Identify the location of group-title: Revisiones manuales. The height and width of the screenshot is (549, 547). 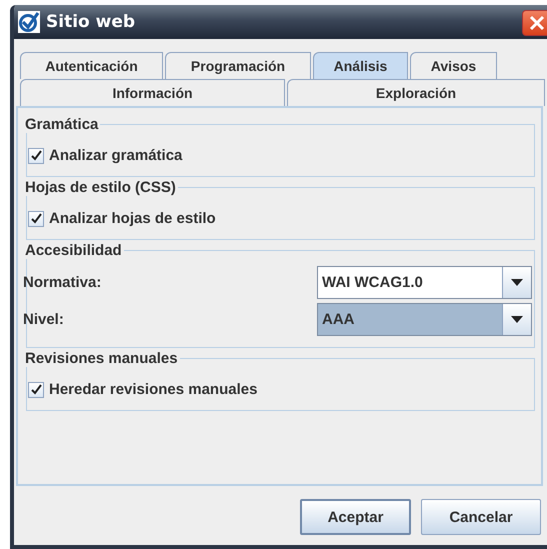
(101, 358).